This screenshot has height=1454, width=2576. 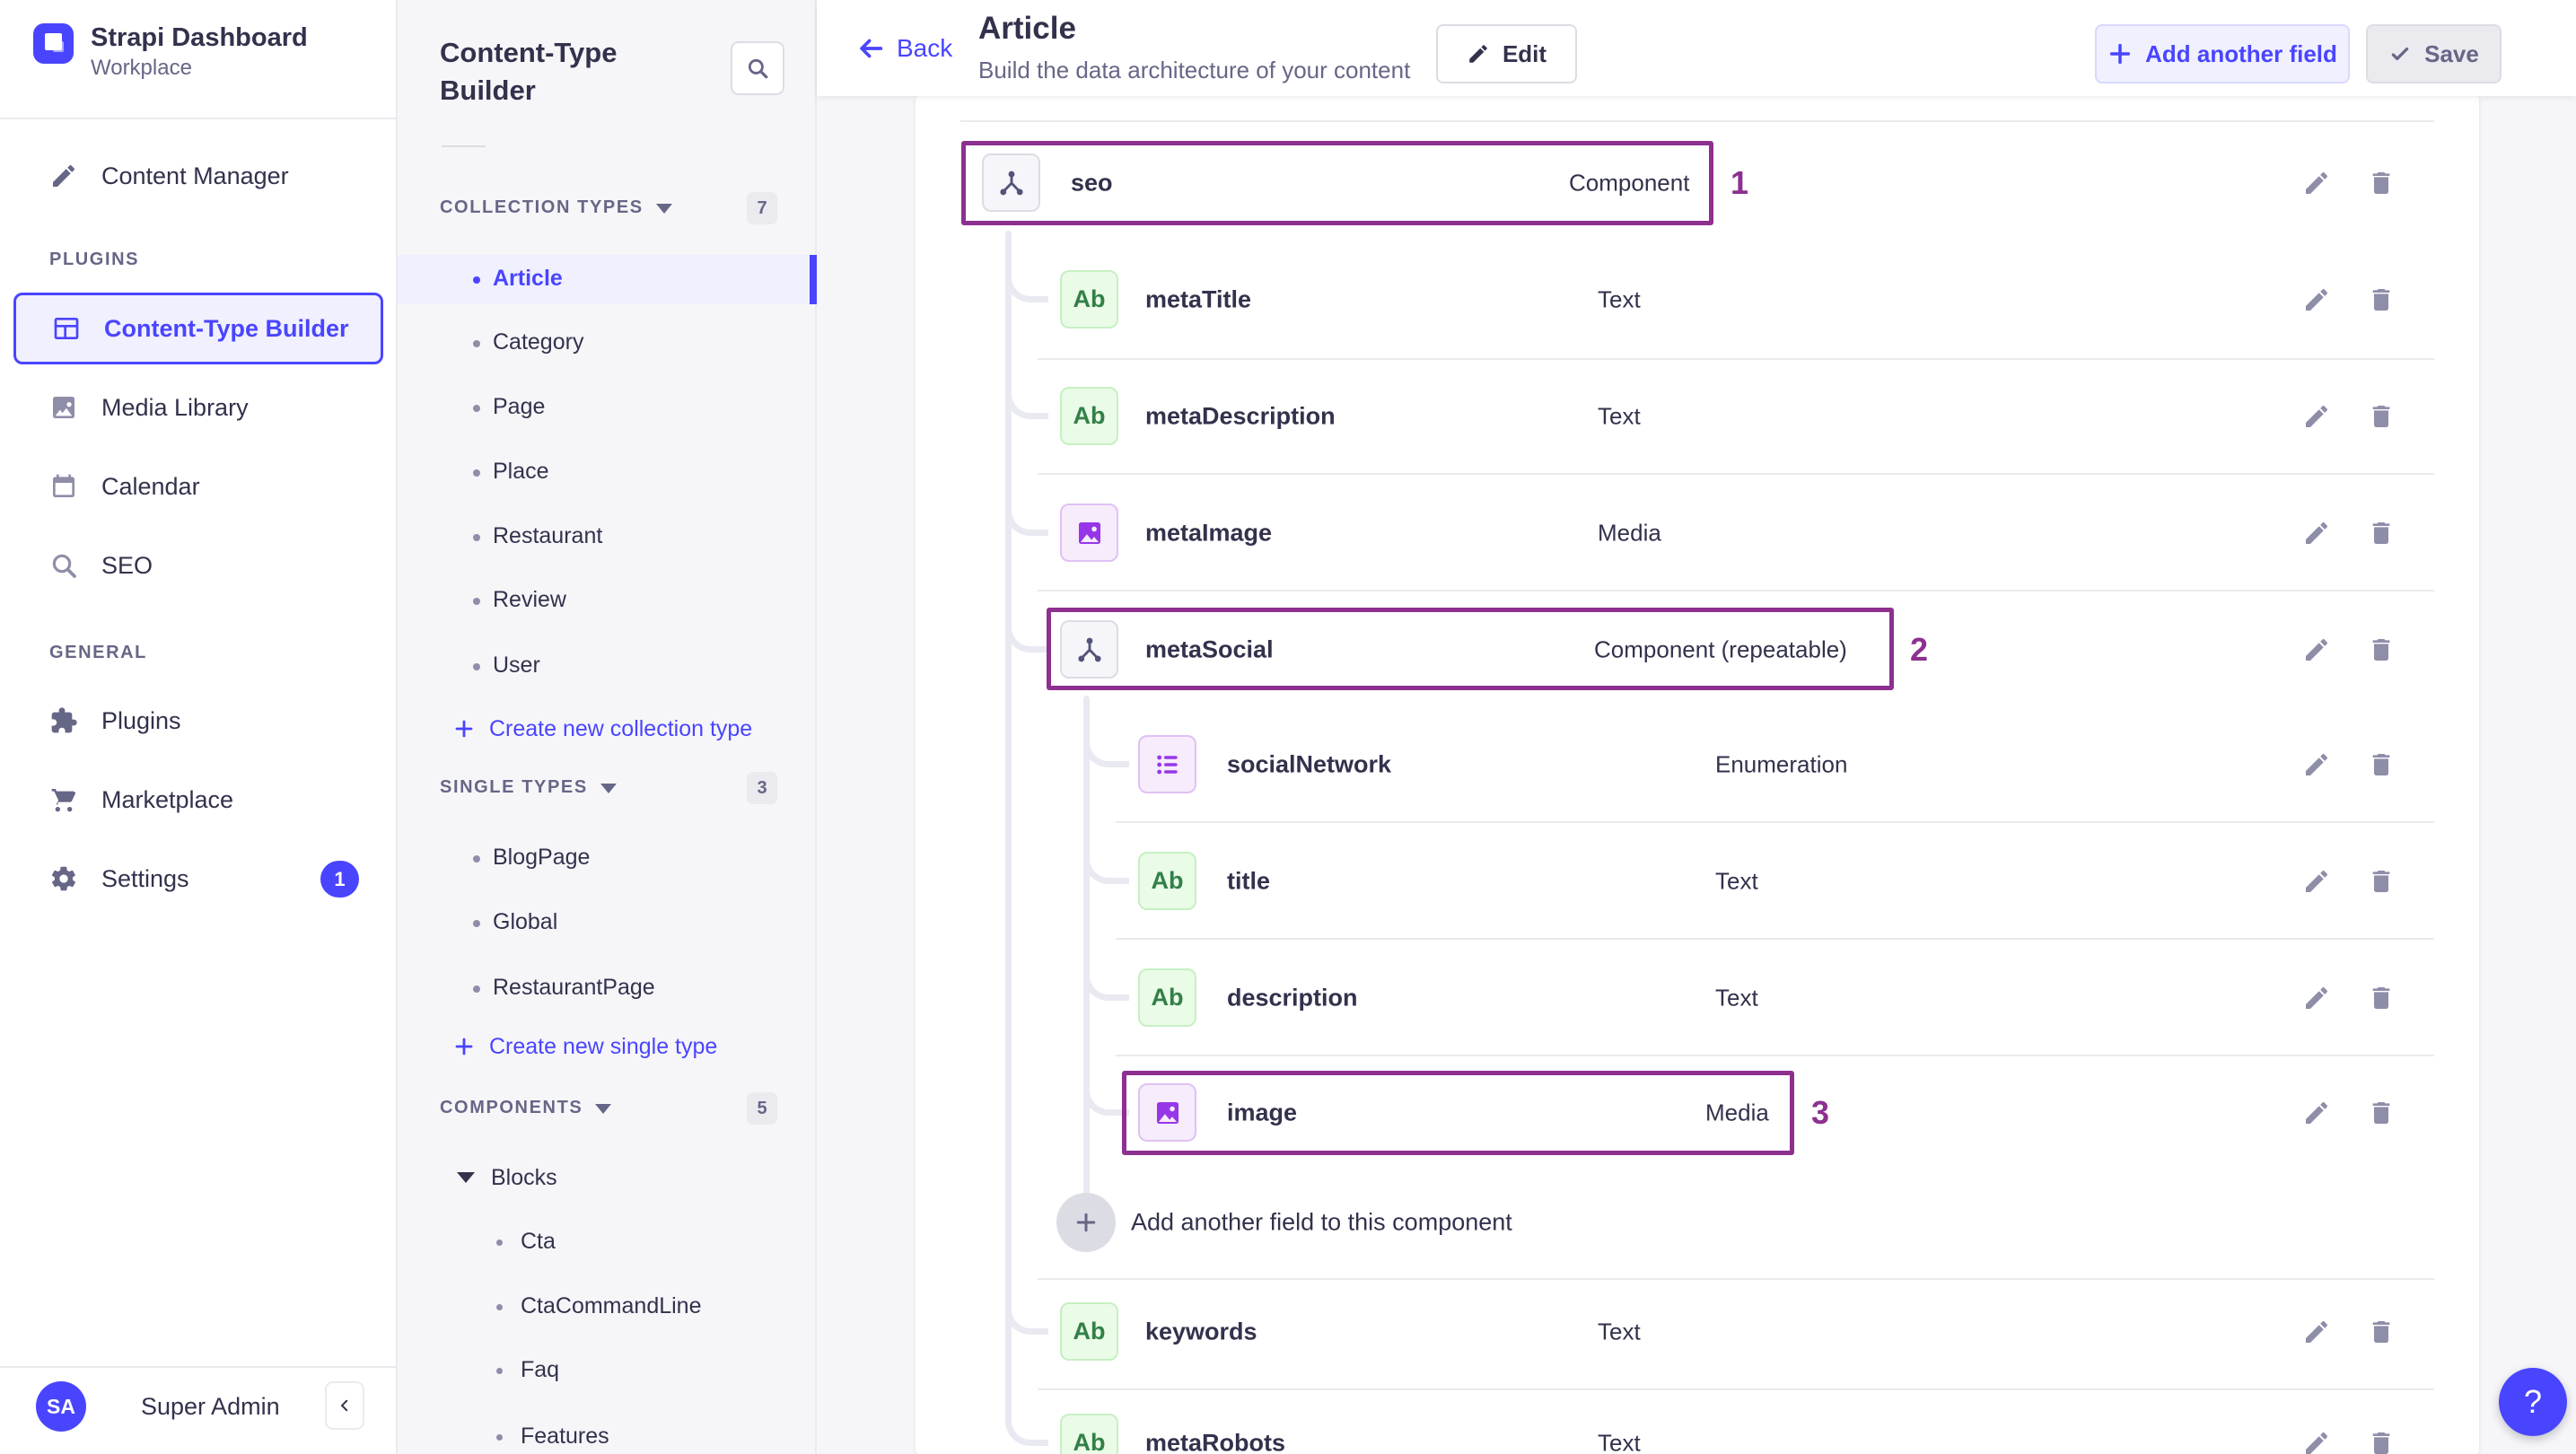 What do you see at coordinates (607, 601) in the screenshot?
I see `subnav-item-review: Review` at bounding box center [607, 601].